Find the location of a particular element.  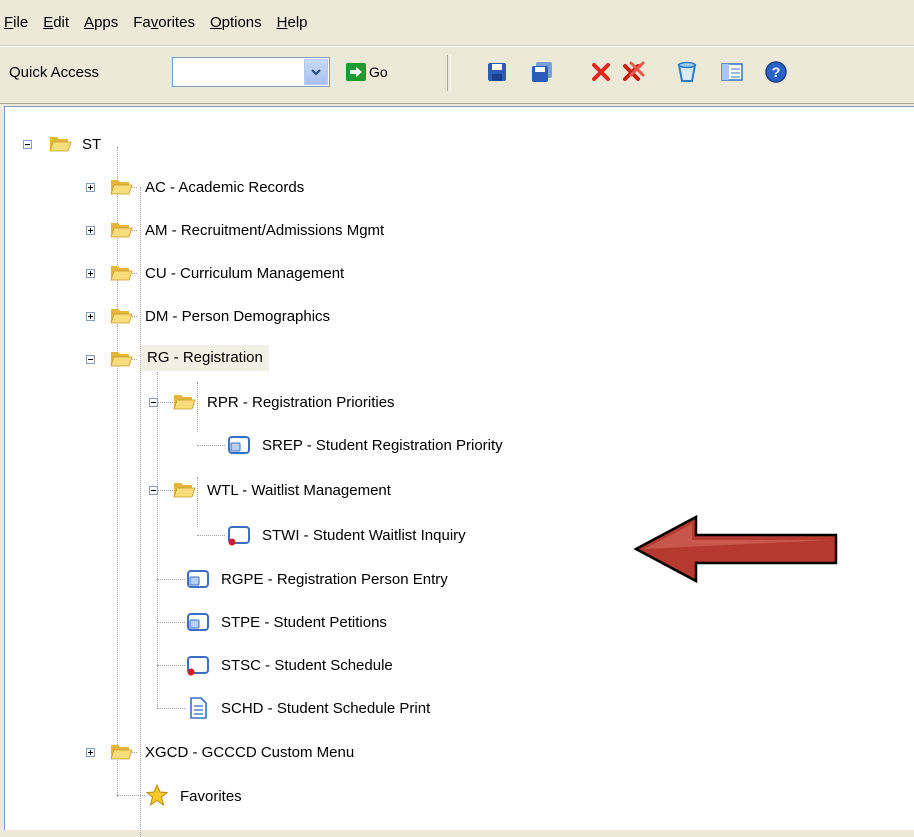

tree-node-srep: SREP - Student Registration Priority is located at coordinates (382, 446).